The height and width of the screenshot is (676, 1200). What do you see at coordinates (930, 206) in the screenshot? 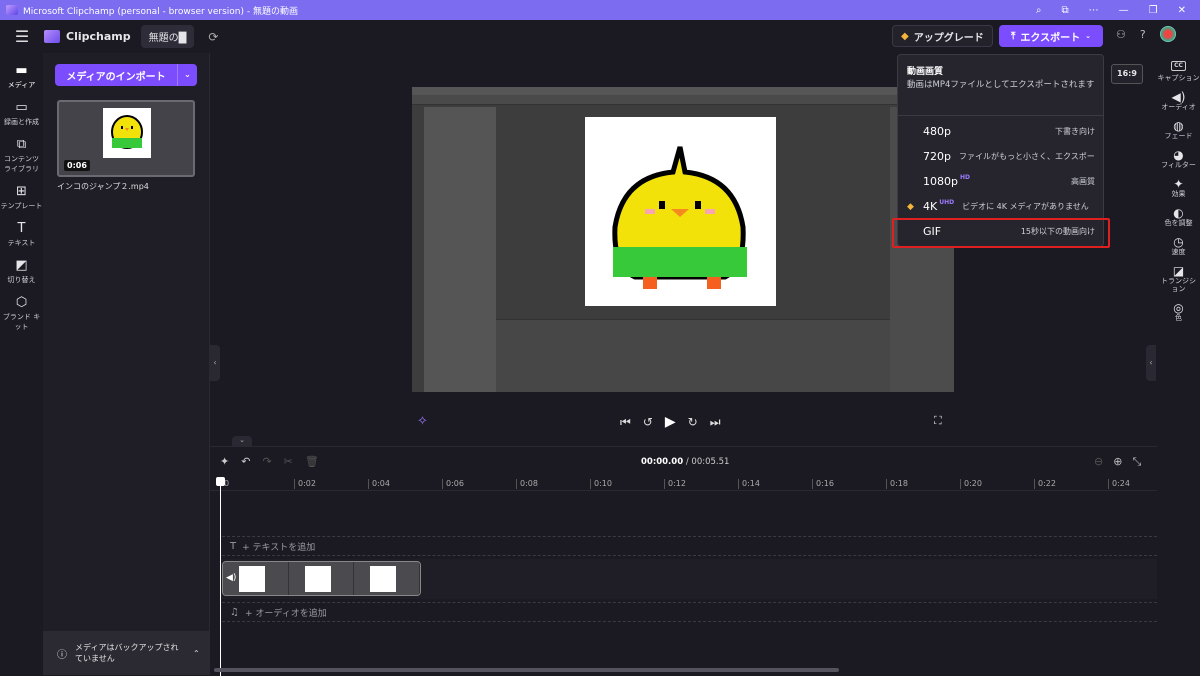
I see `option-resolution: 4K` at bounding box center [930, 206].